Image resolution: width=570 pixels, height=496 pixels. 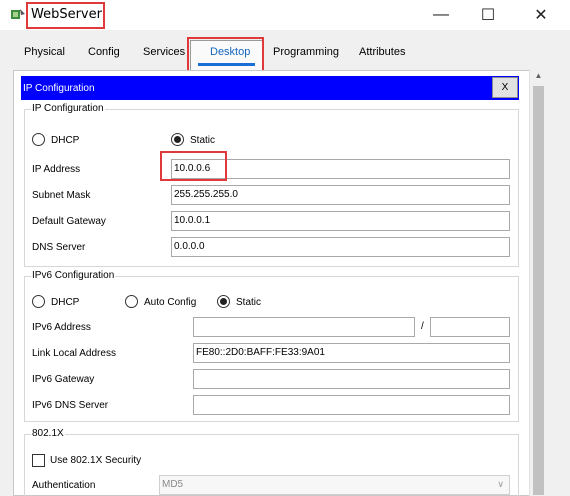 I want to click on ip-address-highlight-box, so click(x=193, y=166).